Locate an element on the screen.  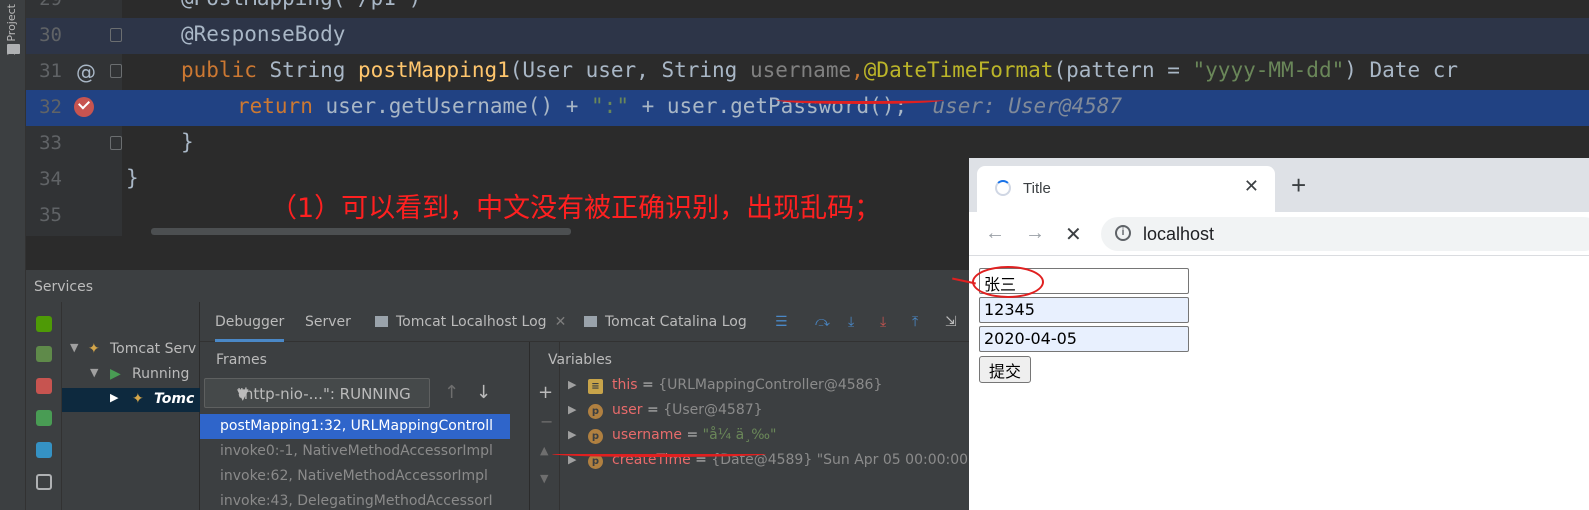
tree-item-tomcat-server: ▼ ✦ Tomcat Serv is located at coordinates (131, 350).